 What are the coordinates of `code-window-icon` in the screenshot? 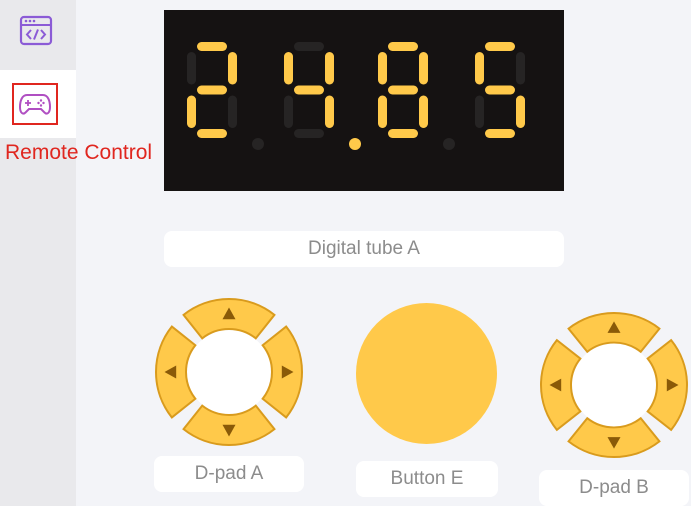 It's located at (36, 30).